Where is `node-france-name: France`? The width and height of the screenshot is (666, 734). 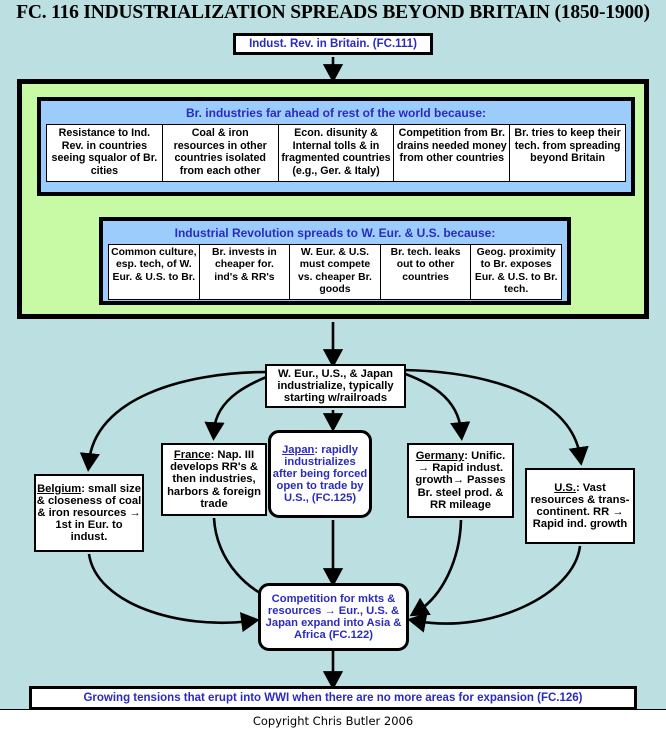
node-france-name: France is located at coordinates (192, 455).